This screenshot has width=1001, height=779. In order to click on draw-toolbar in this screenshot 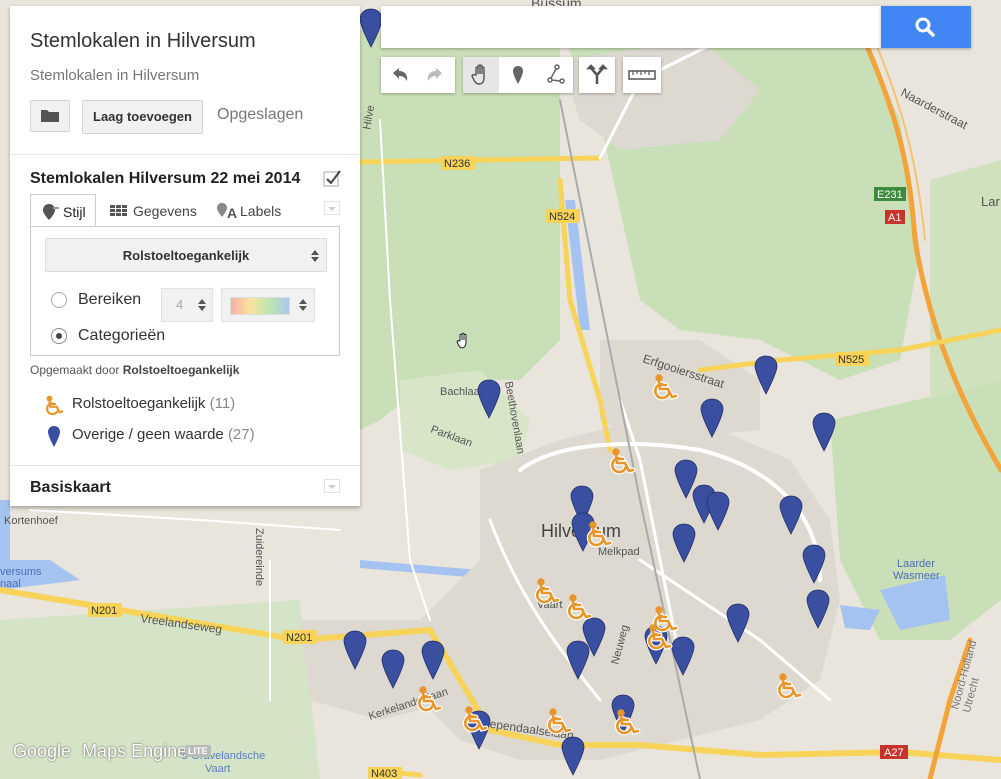, I will do `click(518, 75)`.